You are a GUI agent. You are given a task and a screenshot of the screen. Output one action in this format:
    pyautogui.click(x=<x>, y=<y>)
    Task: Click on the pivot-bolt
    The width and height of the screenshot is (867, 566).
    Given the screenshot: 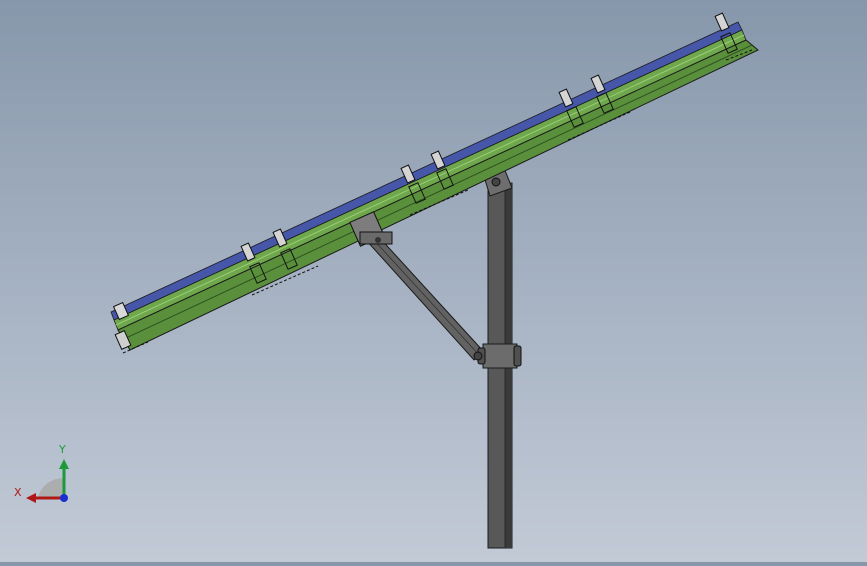 What is the action you would take?
    pyautogui.click(x=496, y=182)
    